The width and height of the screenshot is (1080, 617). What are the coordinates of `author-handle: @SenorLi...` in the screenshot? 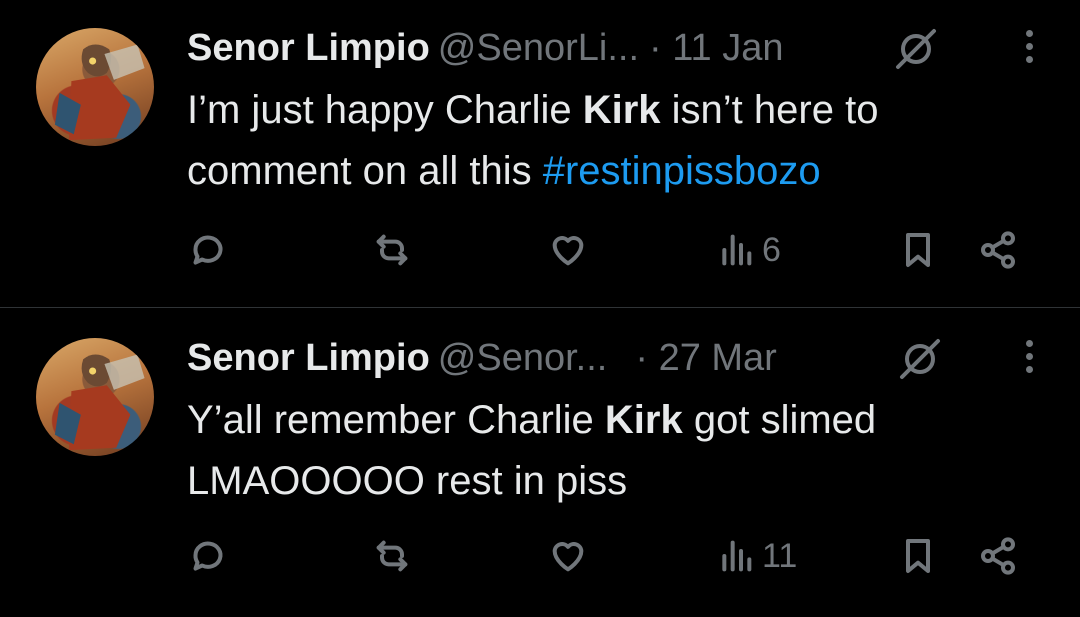 It's located at (538, 48).